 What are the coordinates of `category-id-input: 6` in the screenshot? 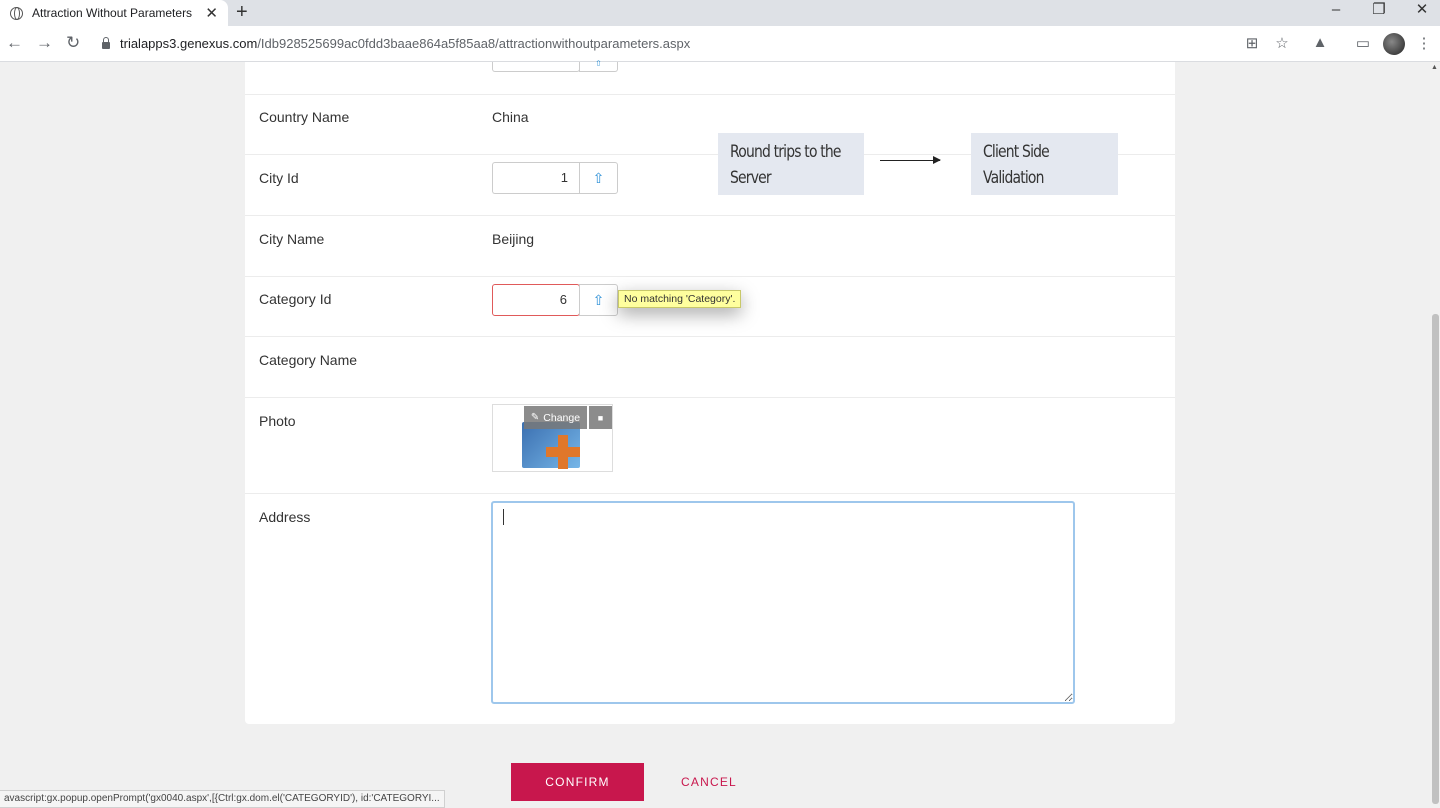 It's located at (536, 300).